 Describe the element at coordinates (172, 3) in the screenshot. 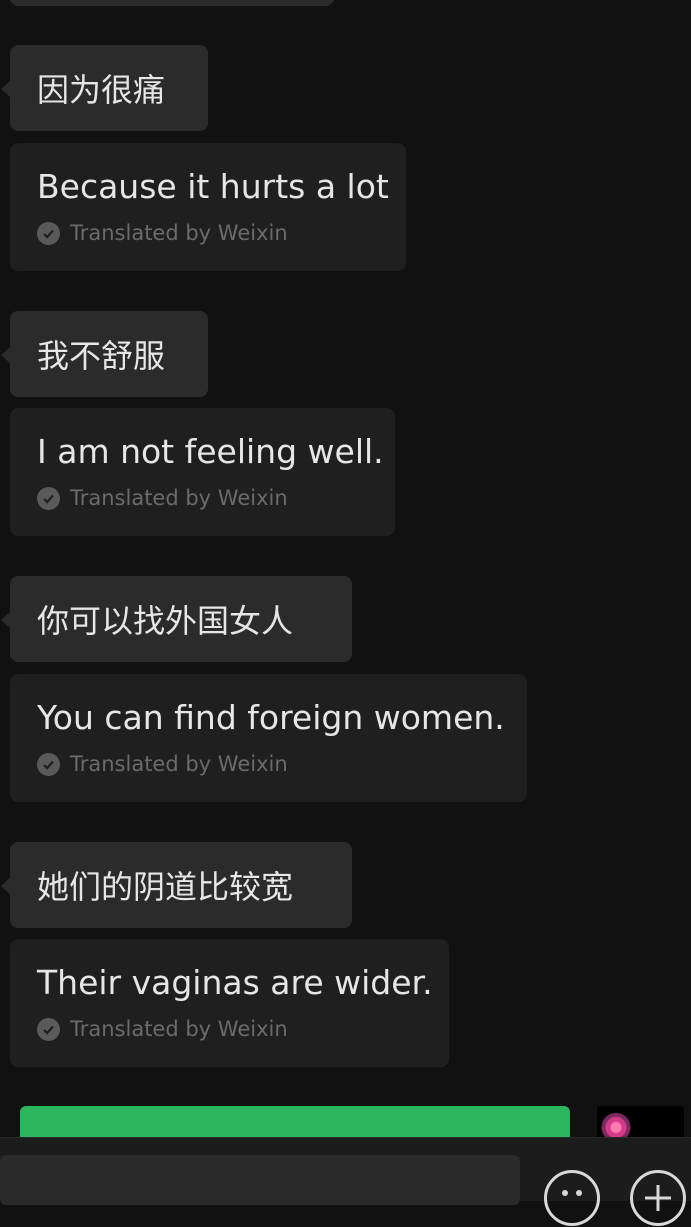

I see `previous-message-bubble` at that location.